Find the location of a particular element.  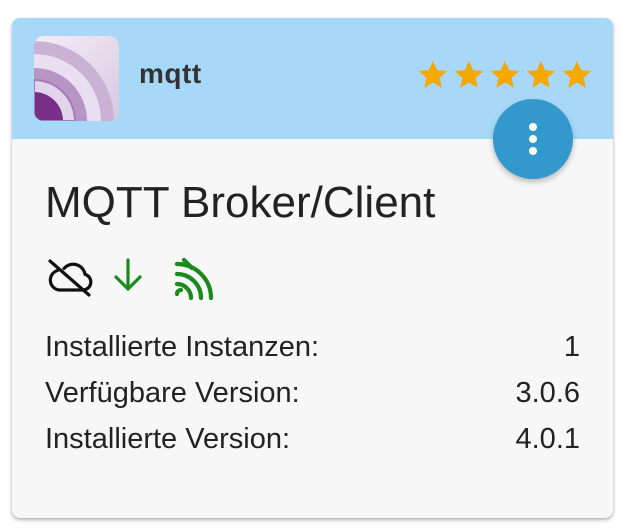

info-row: Verfügbare Version: 3.0.6 is located at coordinates (312, 400).